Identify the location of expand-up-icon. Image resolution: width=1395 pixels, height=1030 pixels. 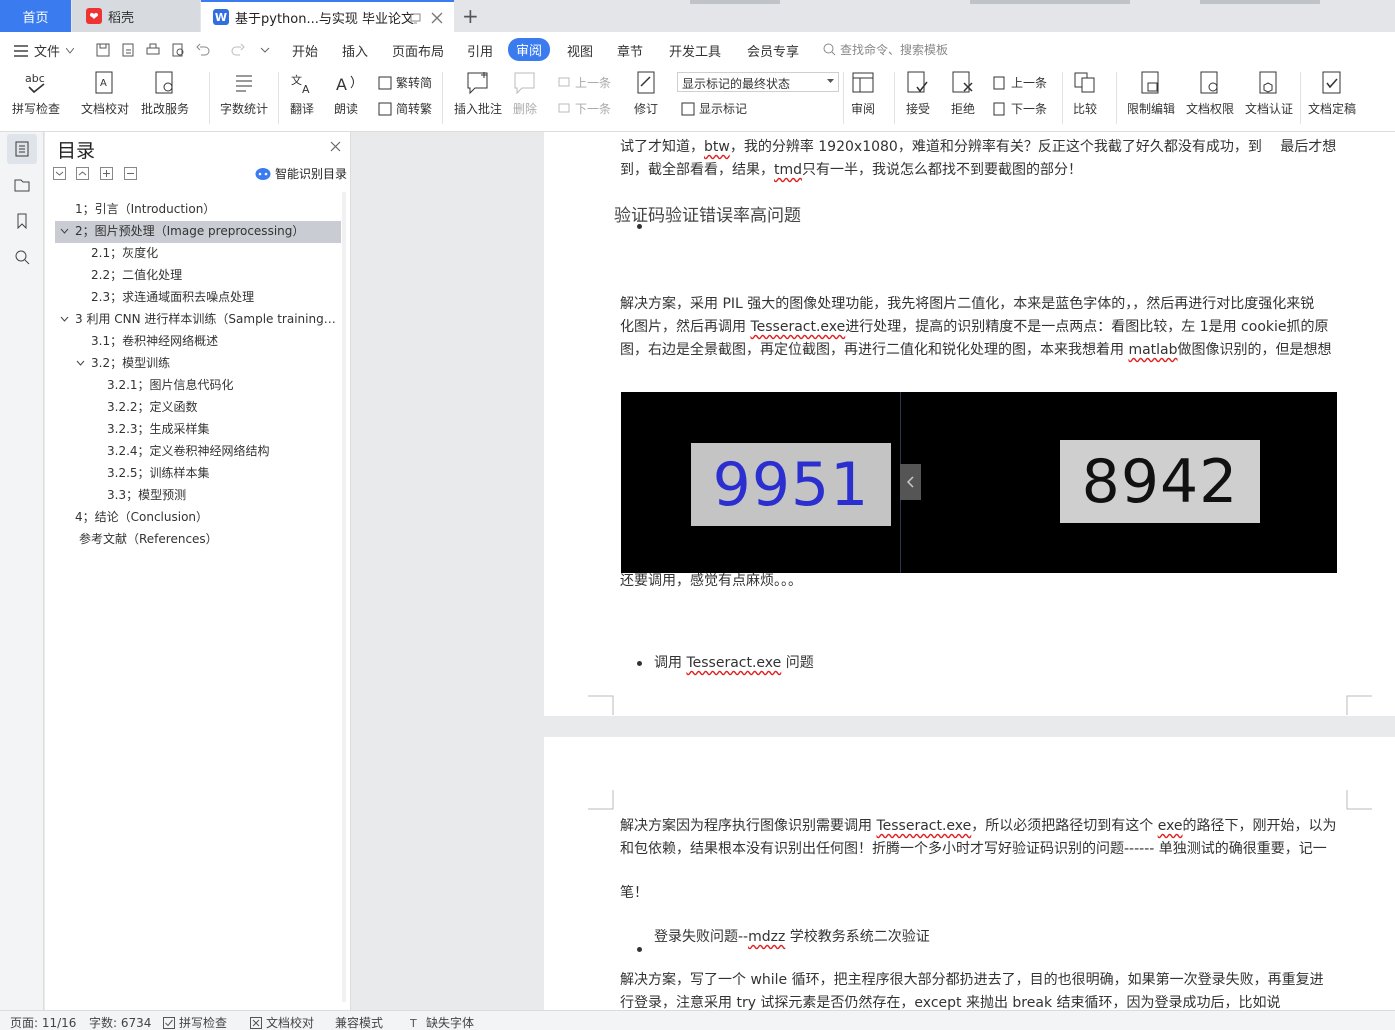
(82, 173).